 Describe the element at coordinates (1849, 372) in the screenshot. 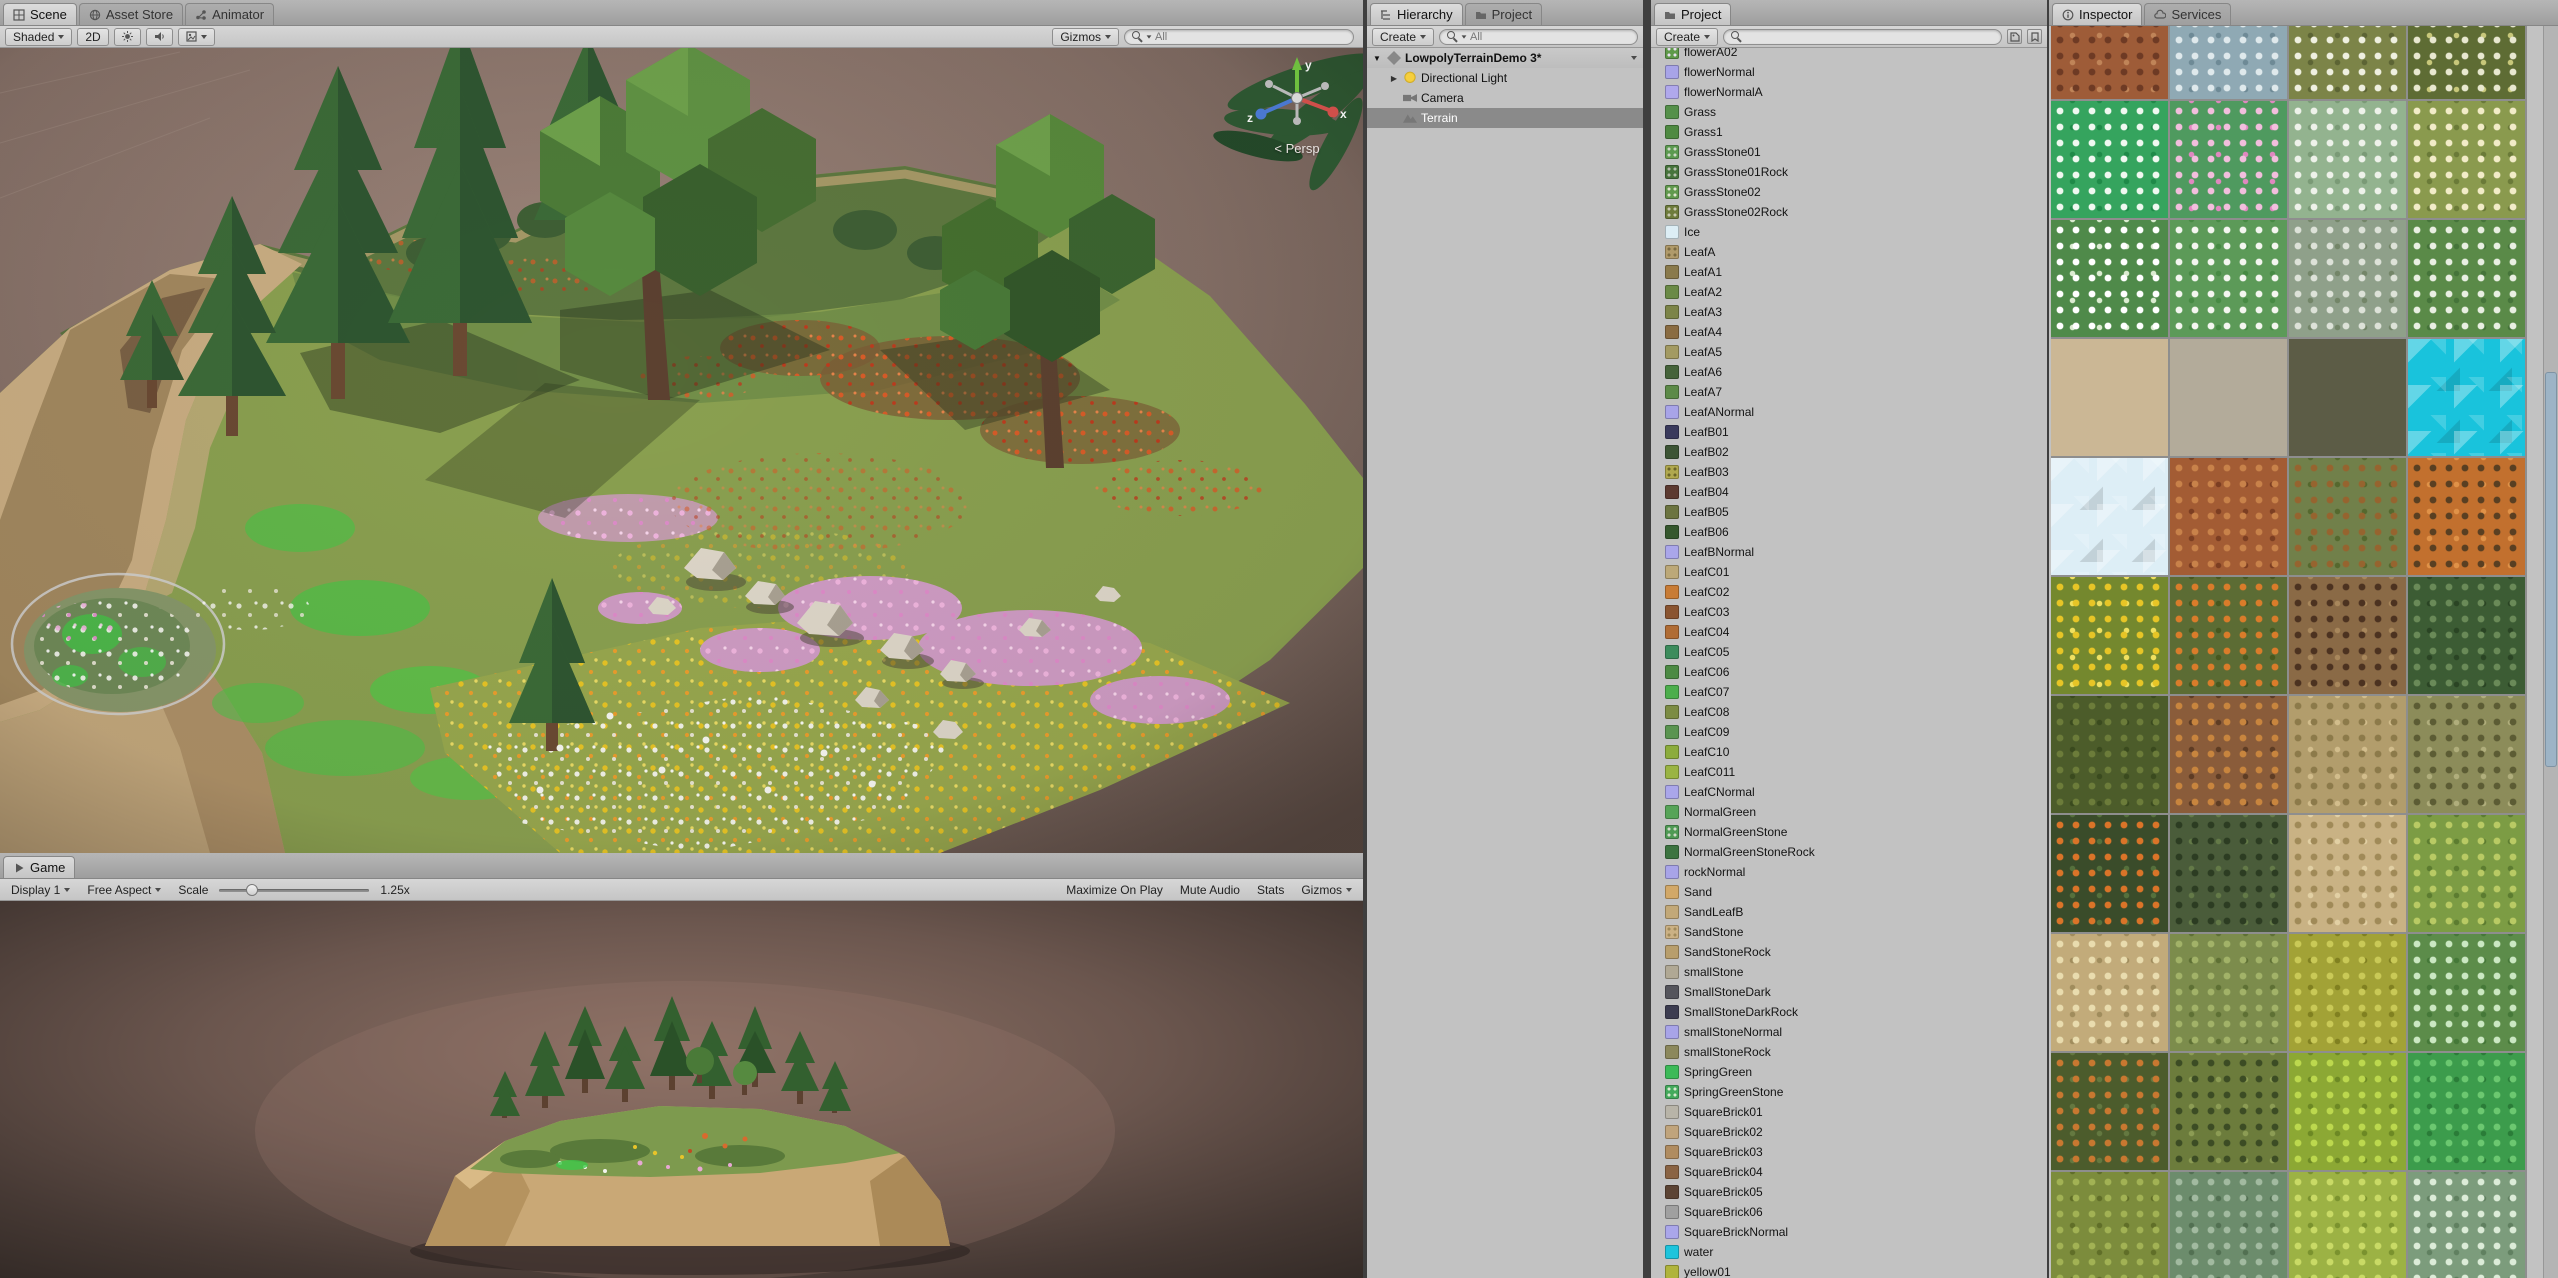

I see `asset-row: LeafA6` at that location.